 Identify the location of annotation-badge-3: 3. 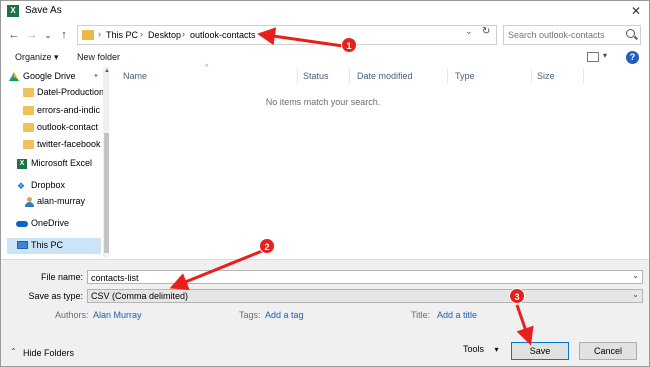
(517, 296).